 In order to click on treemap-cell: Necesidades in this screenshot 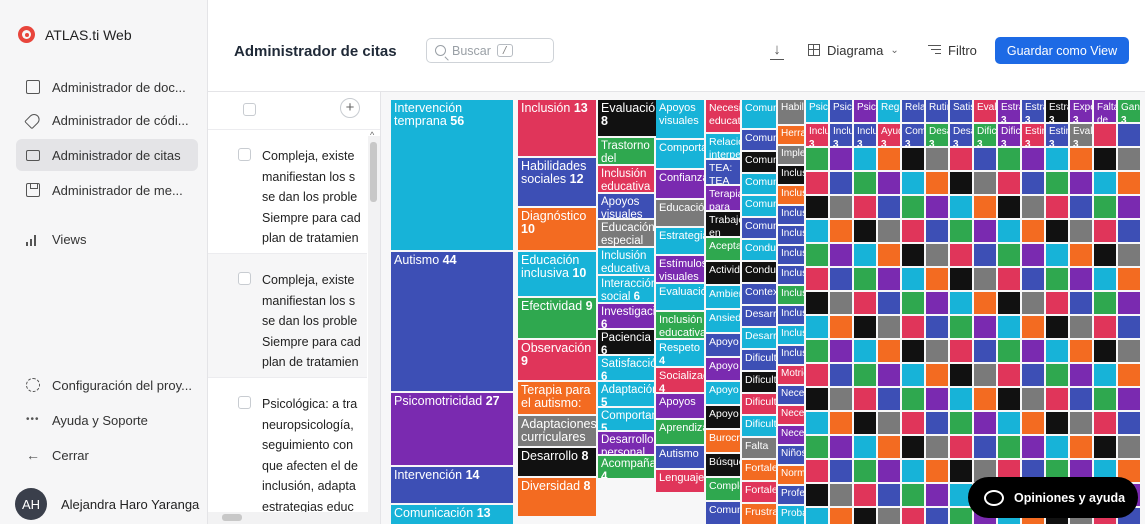, I will do `click(791, 395)`.